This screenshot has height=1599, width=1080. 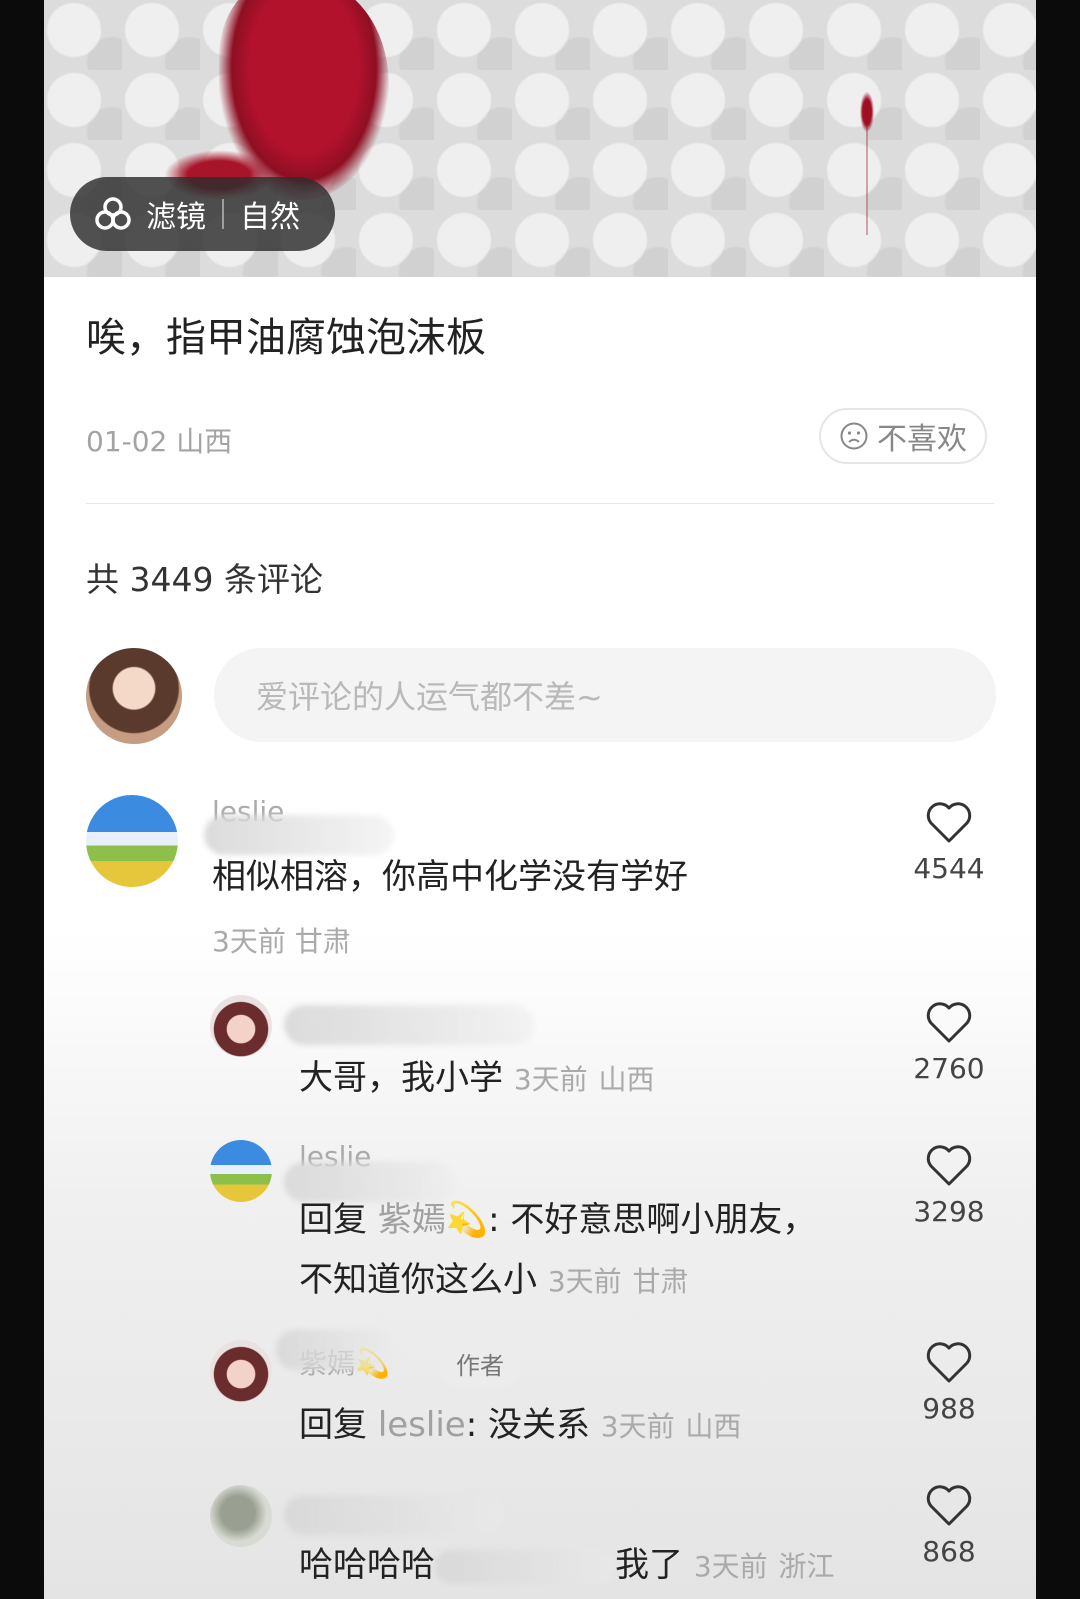 I want to click on dislike-label: 不喜欢, so click(x=922, y=439).